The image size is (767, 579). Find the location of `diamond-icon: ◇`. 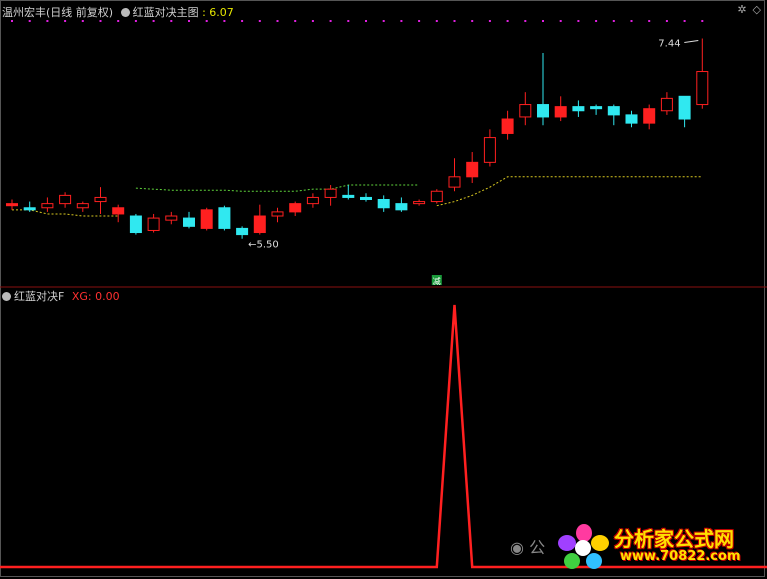

diamond-icon: ◇ is located at coordinates (757, 9).